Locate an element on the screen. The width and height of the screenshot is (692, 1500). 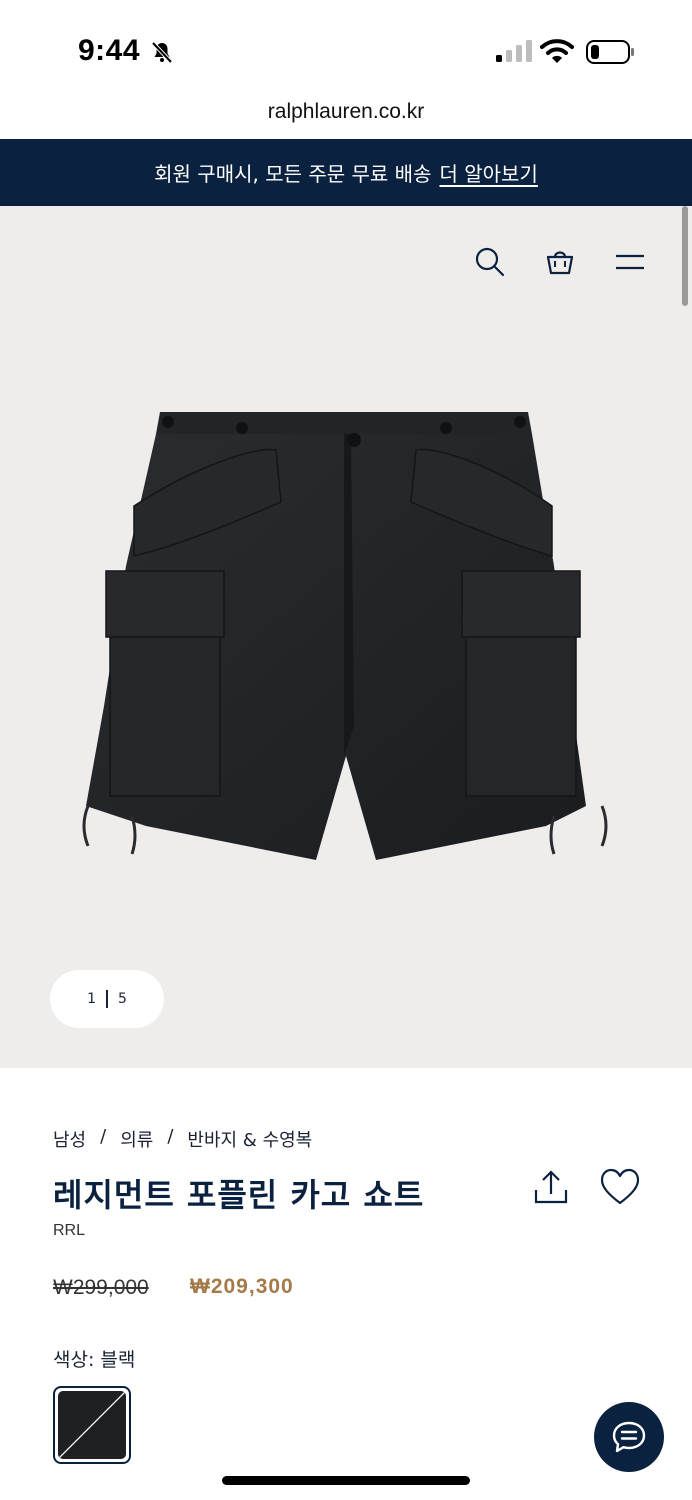
header-actions is located at coordinates (560, 262).